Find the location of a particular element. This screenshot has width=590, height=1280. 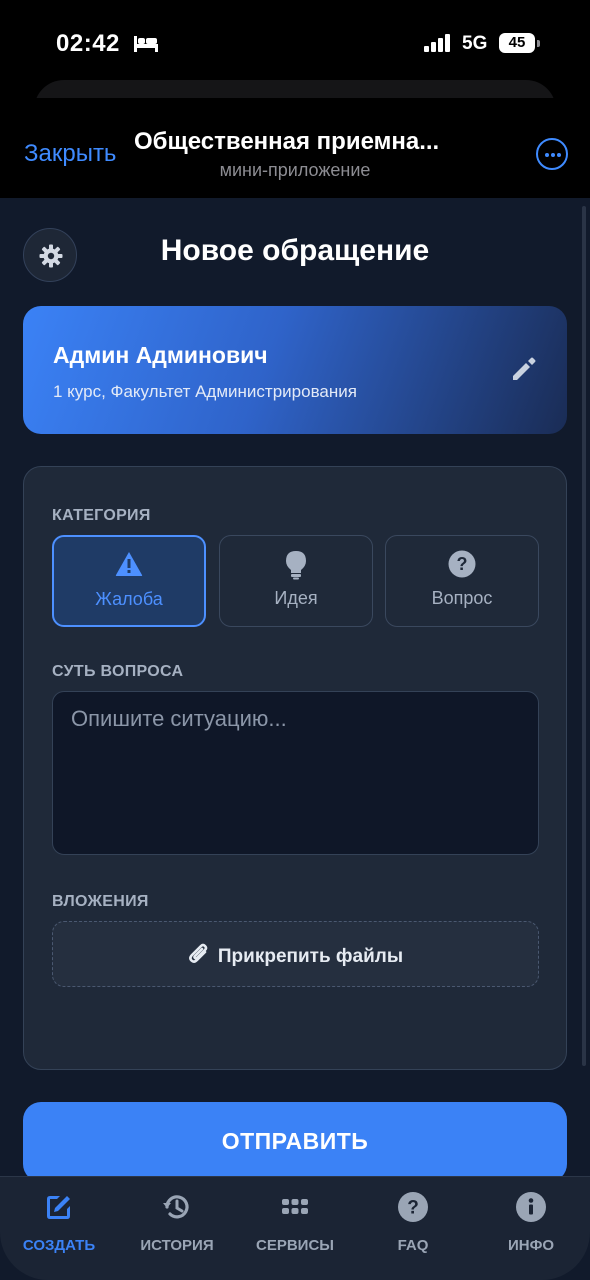

battery-icon: 45 is located at coordinates (519, 43).